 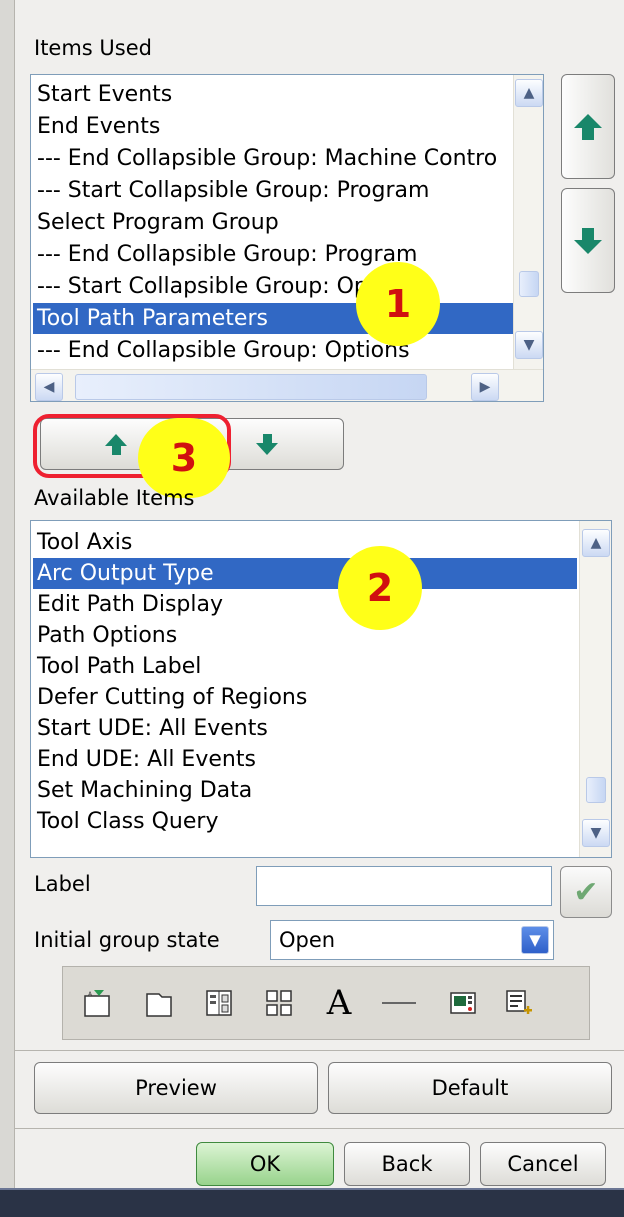 I want to click on apply-label-button: ✔, so click(x=586, y=892).